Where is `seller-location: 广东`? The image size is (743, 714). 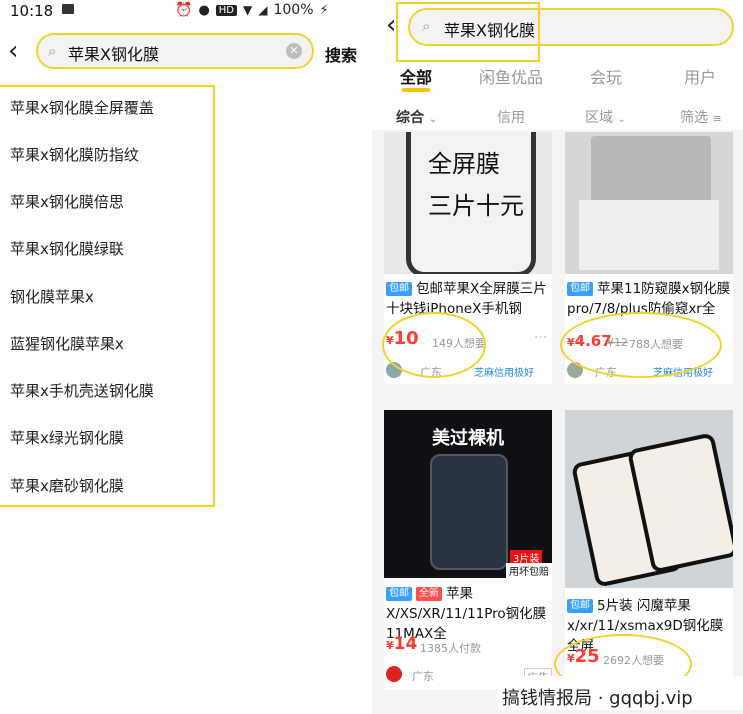
seller-location: 广东 is located at coordinates (423, 676).